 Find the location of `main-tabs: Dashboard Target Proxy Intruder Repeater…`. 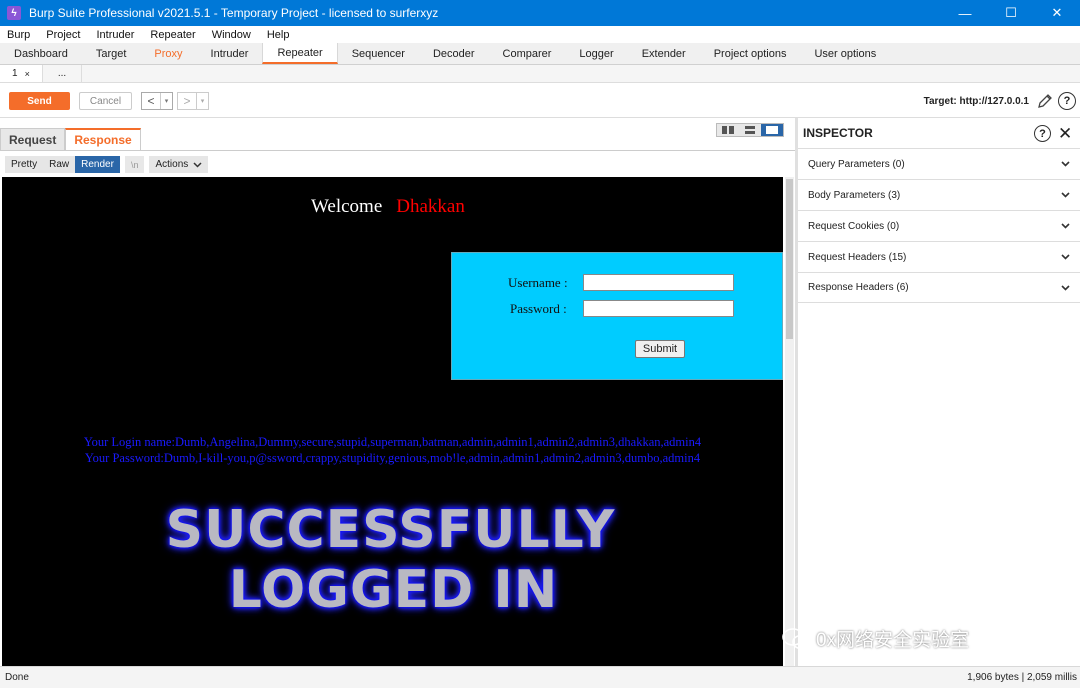

main-tabs: Dashboard Target Proxy Intruder Repeater… is located at coordinates (540, 54).